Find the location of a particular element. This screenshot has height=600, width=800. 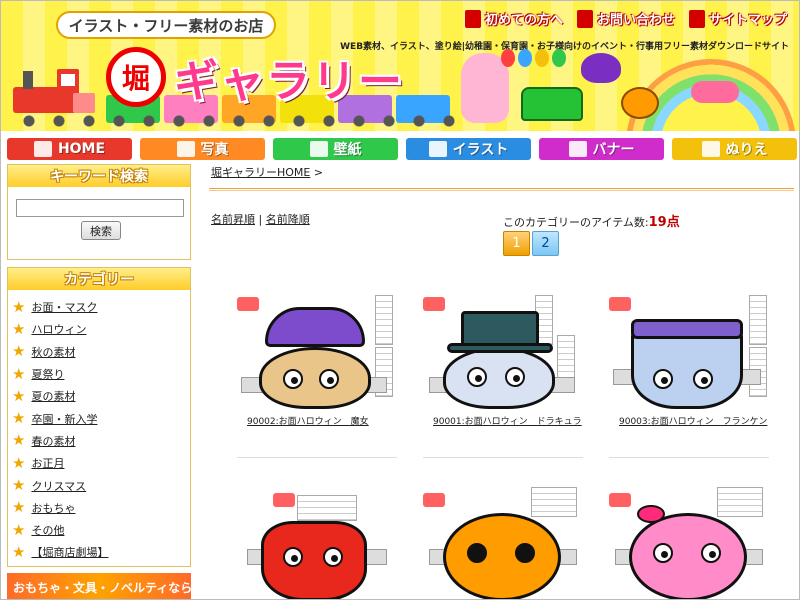

sort-name-asc-link: 名前昇順 is located at coordinates (233, 219).